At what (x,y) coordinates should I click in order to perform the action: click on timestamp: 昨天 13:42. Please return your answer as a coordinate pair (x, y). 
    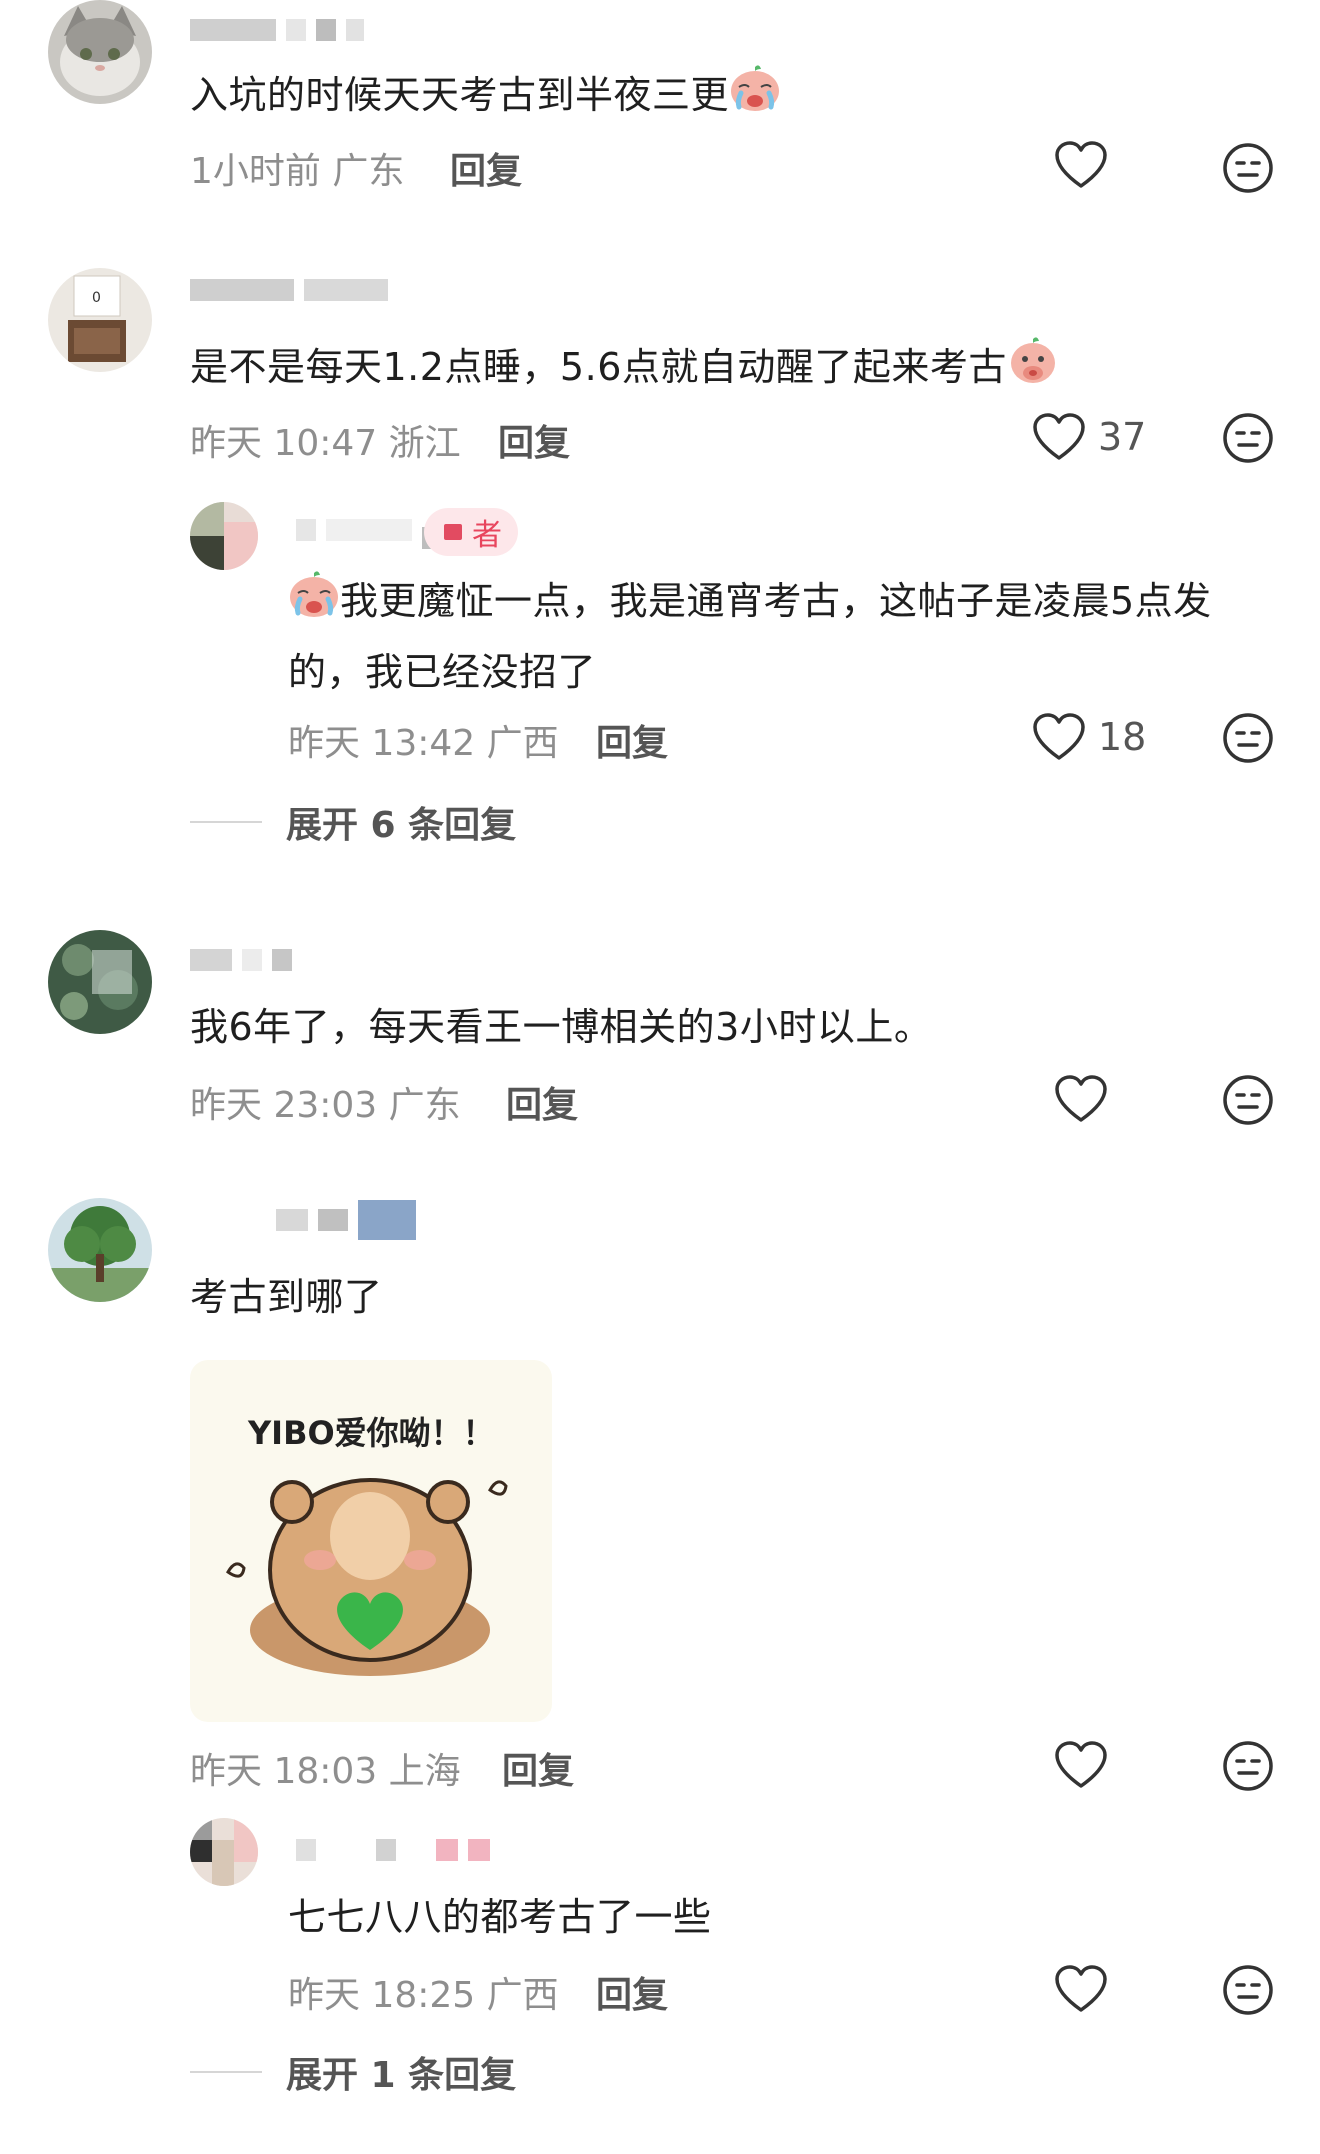
    Looking at the image, I should click on (382, 743).